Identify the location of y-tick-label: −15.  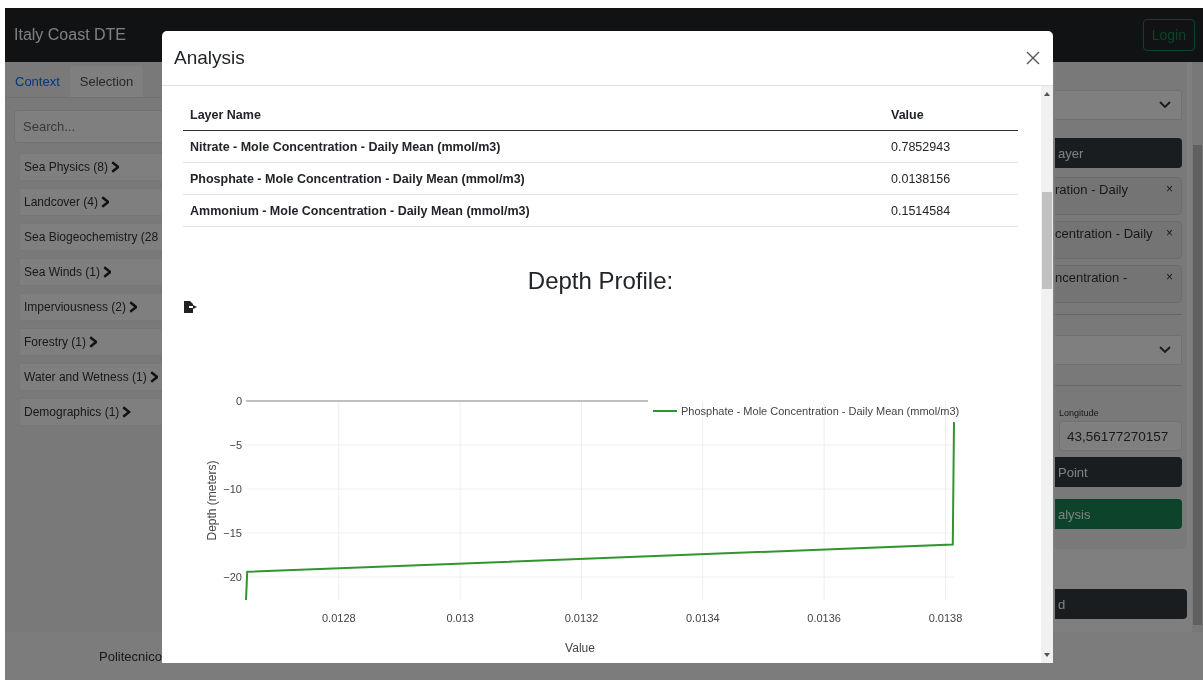
(232, 533).